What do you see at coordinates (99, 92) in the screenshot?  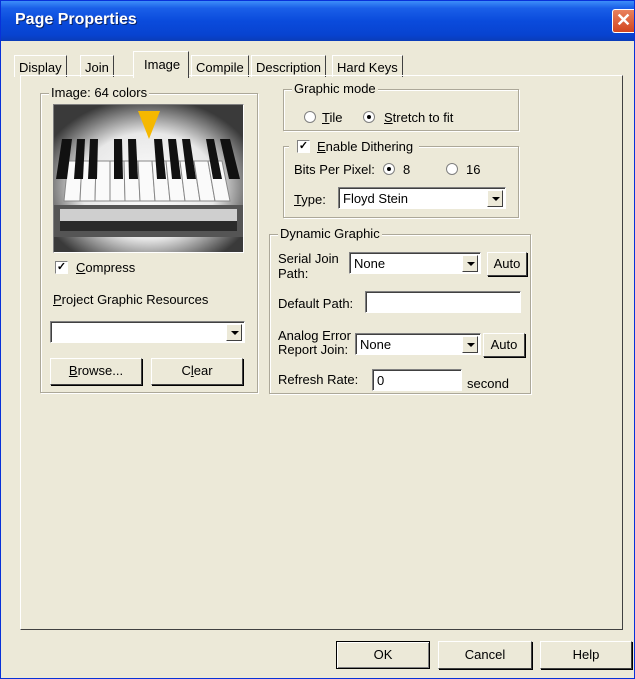 I see `image-group-label: Image: 64 colors` at bounding box center [99, 92].